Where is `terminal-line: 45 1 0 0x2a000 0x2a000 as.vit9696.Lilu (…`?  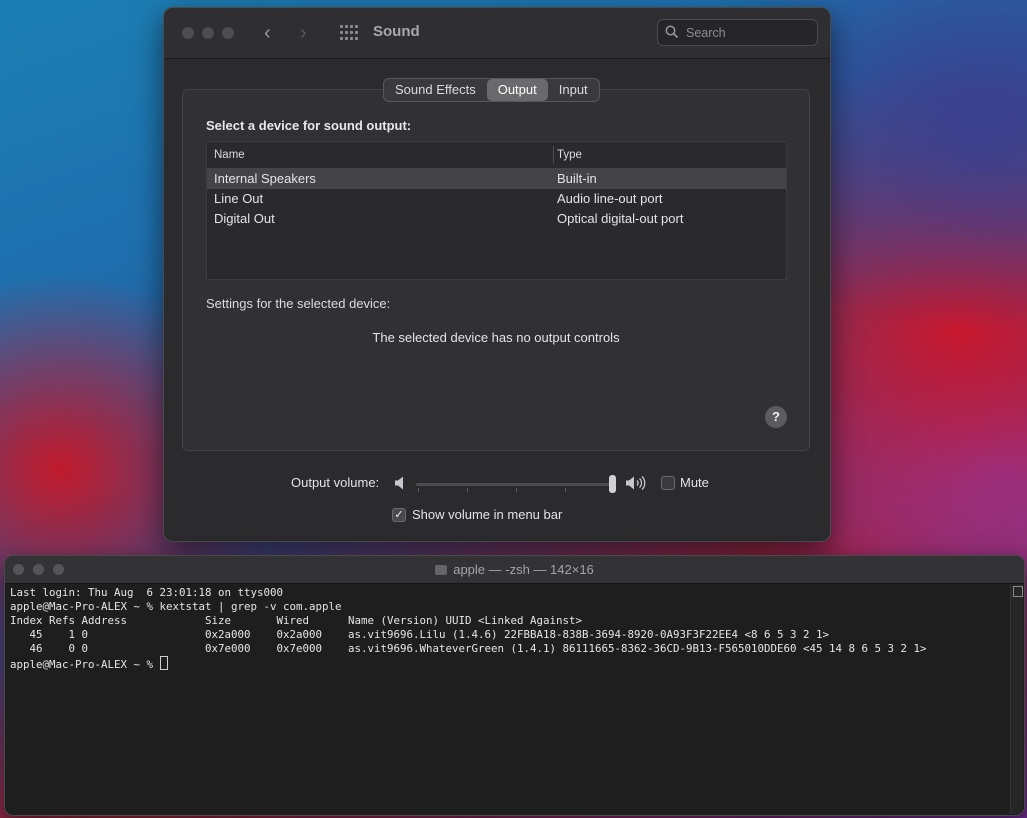 terminal-line: 45 1 0 0x2a000 0x2a000 as.vit9696.Lilu (… is located at coordinates (420, 634).